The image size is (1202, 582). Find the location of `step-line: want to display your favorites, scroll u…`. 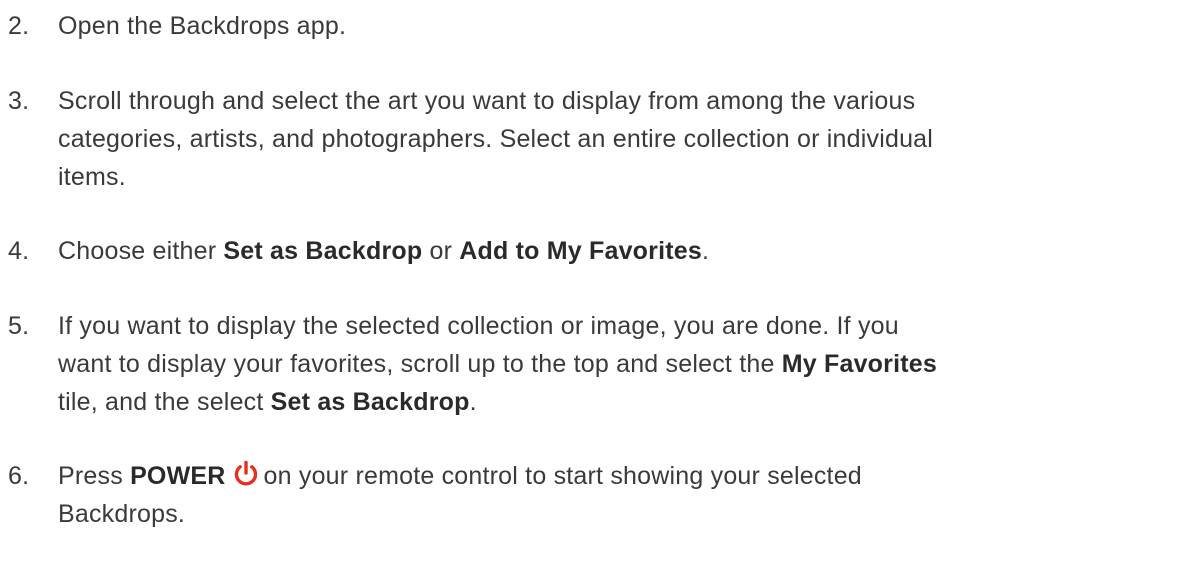

step-line: want to display your favorites, scroll u… is located at coordinates (603, 364).